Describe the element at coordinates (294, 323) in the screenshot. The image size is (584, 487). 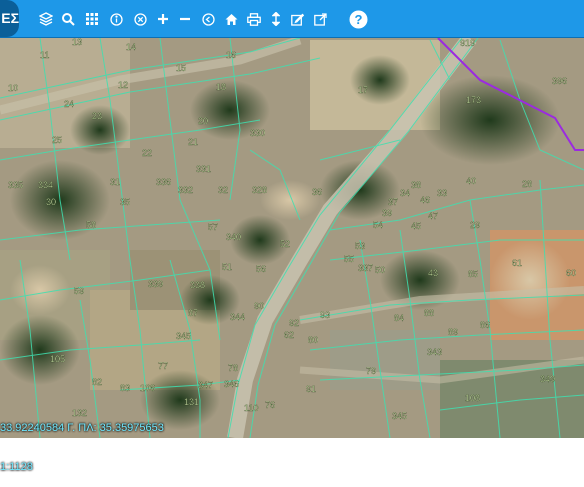
I see `parcel-label: 92` at that location.